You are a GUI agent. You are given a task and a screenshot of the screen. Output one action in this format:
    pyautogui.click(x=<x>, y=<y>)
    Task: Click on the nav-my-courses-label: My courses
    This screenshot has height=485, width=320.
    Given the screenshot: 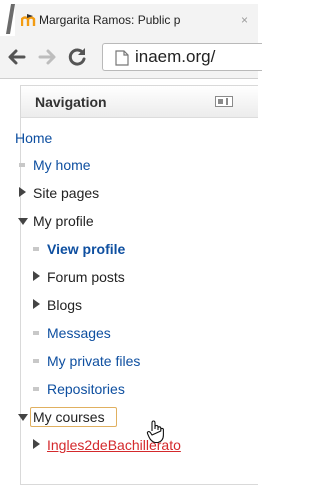 What is the action you would take?
    pyautogui.click(x=69, y=417)
    